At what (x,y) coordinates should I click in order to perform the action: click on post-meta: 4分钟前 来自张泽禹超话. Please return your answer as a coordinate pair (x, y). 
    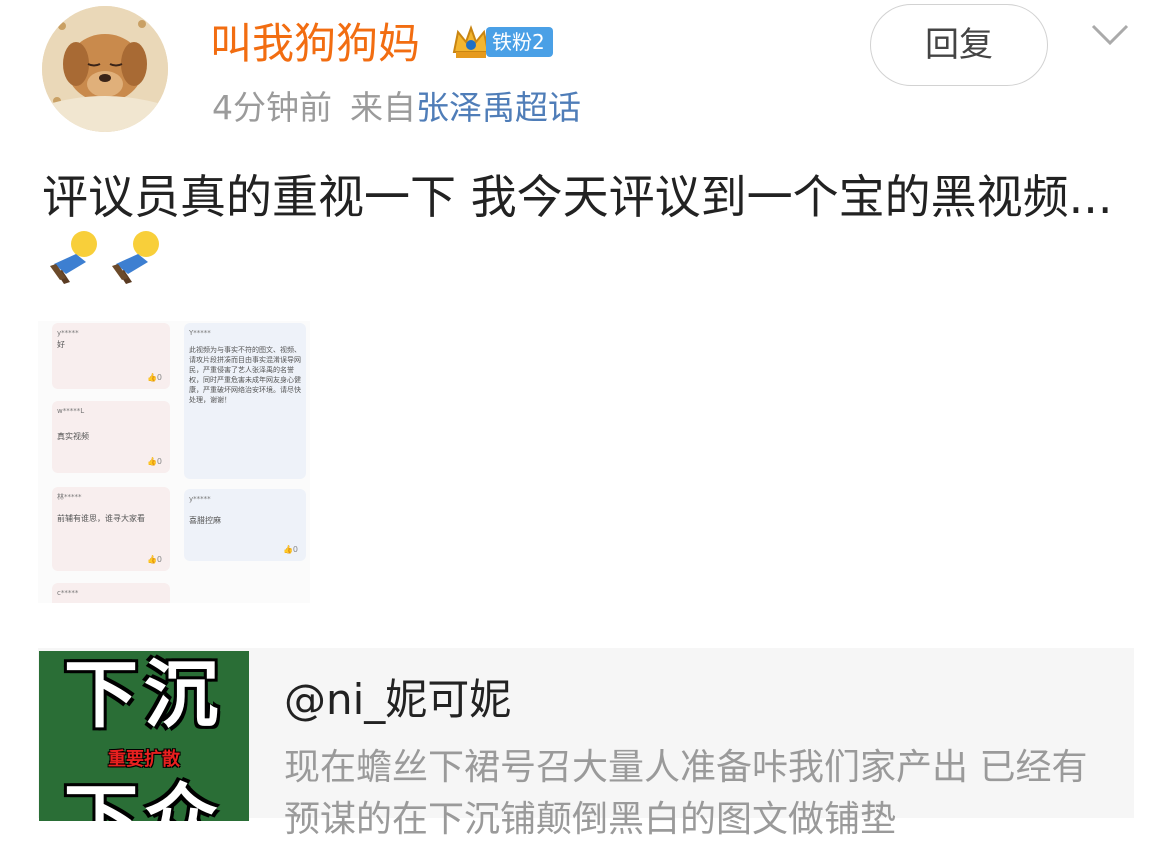
    Looking at the image, I should click on (396, 108).